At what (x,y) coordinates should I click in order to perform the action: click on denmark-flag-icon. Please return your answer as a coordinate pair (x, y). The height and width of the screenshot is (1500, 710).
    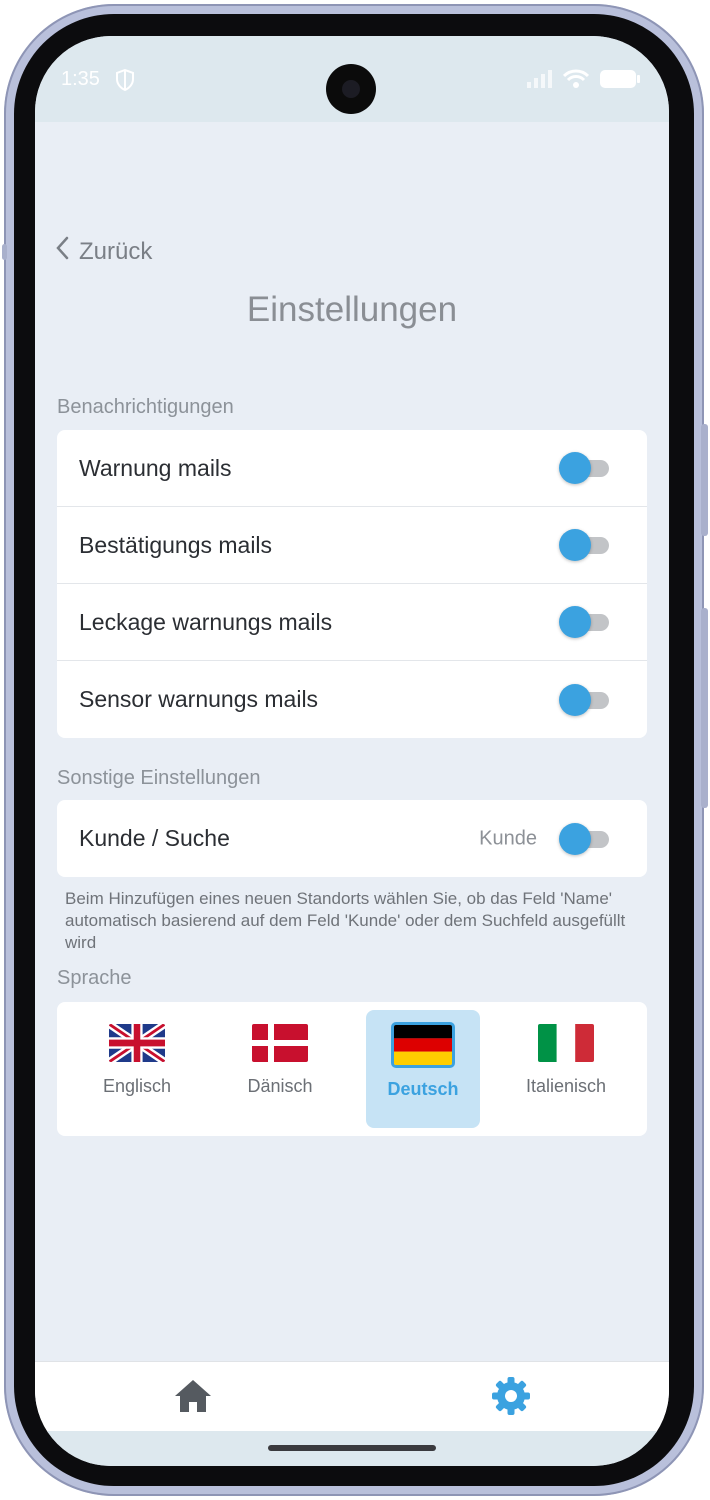
    Looking at the image, I should click on (280, 1043).